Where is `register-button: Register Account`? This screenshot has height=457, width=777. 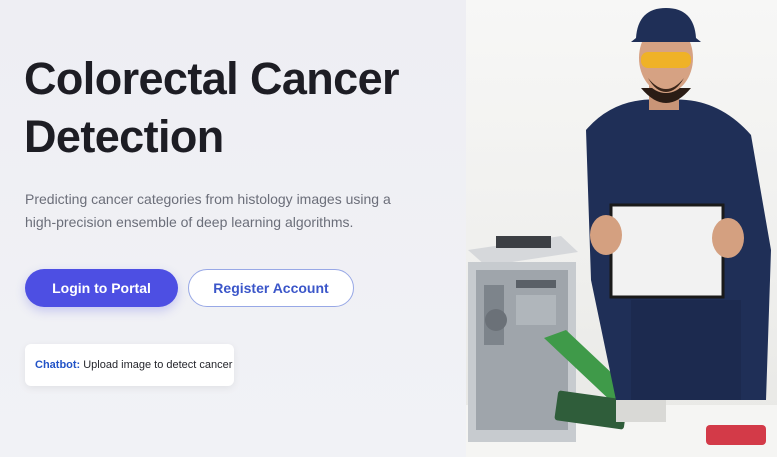 register-button: Register Account is located at coordinates (271, 288).